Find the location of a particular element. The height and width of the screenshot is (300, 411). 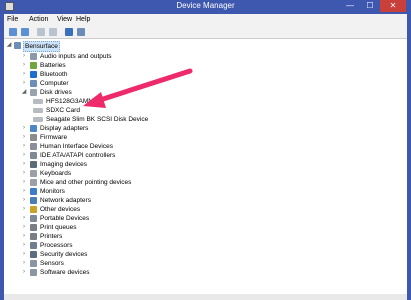

arrow-head is located at coordinates (94, 100).